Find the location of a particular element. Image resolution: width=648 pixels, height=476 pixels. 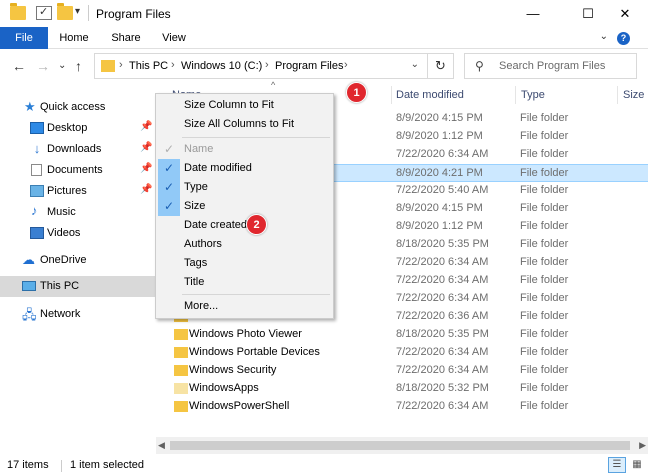

sidebar-item-label: OneDrive is located at coordinates (63, 260).